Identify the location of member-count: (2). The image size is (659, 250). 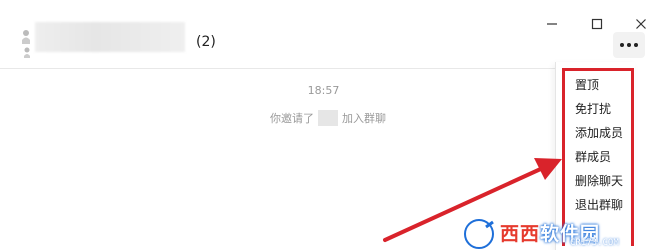
(206, 42).